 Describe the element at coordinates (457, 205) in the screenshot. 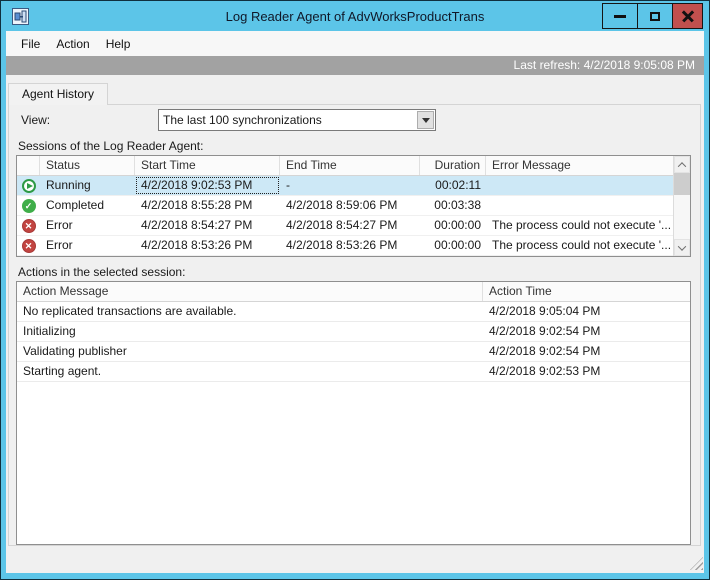

I see `duration-cell: 00:03:38` at that location.